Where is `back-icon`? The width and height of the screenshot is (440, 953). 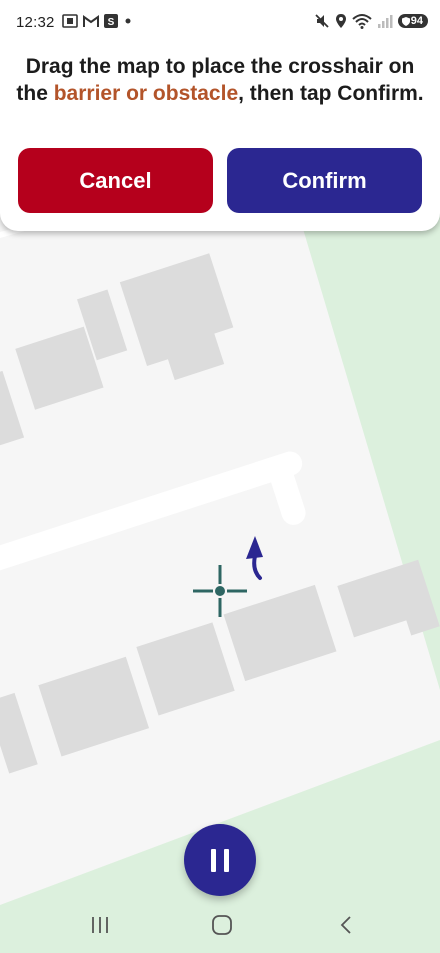 back-icon is located at coordinates (345, 925).